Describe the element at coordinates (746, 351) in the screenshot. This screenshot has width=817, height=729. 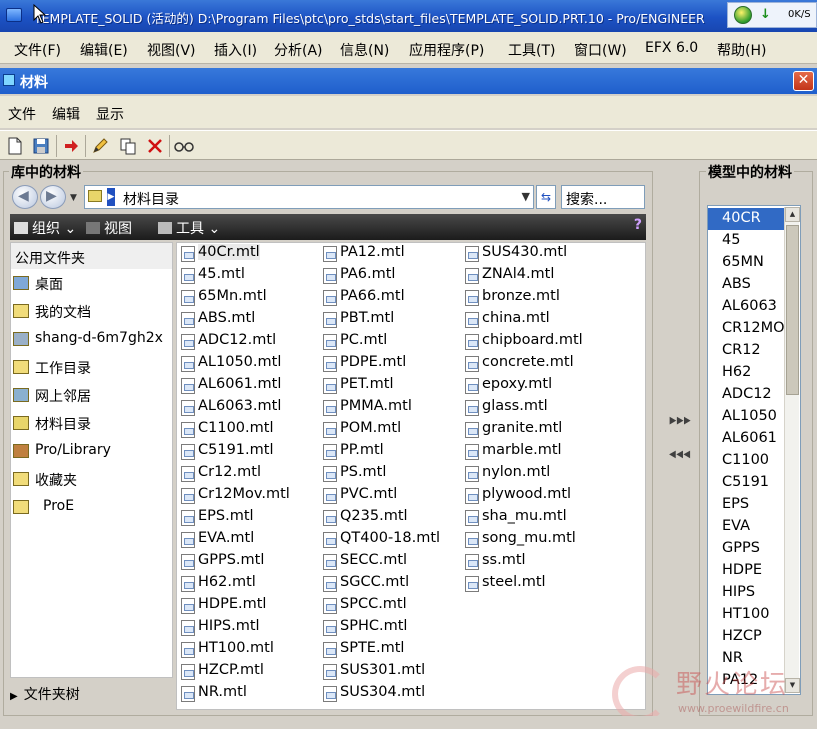
I see `model-material-item: CR12` at that location.